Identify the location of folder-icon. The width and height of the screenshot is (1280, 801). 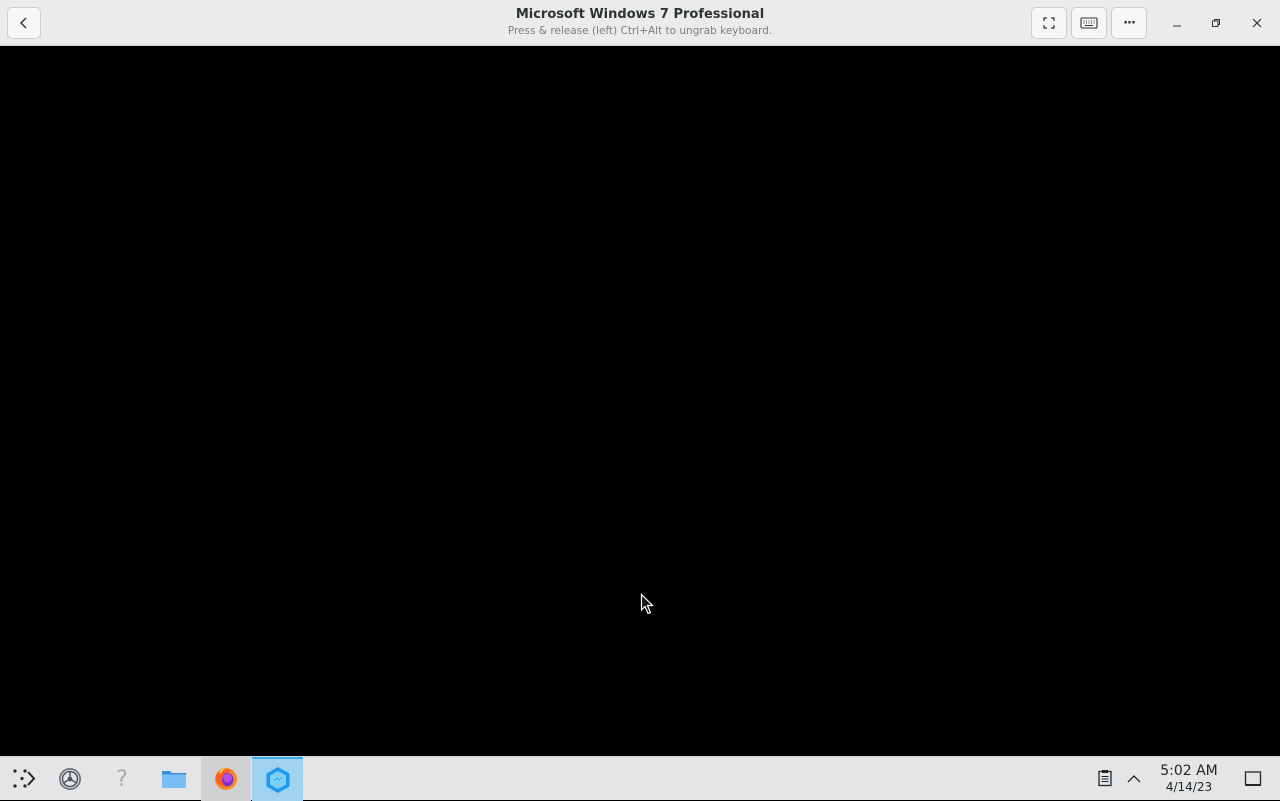
(174, 779).